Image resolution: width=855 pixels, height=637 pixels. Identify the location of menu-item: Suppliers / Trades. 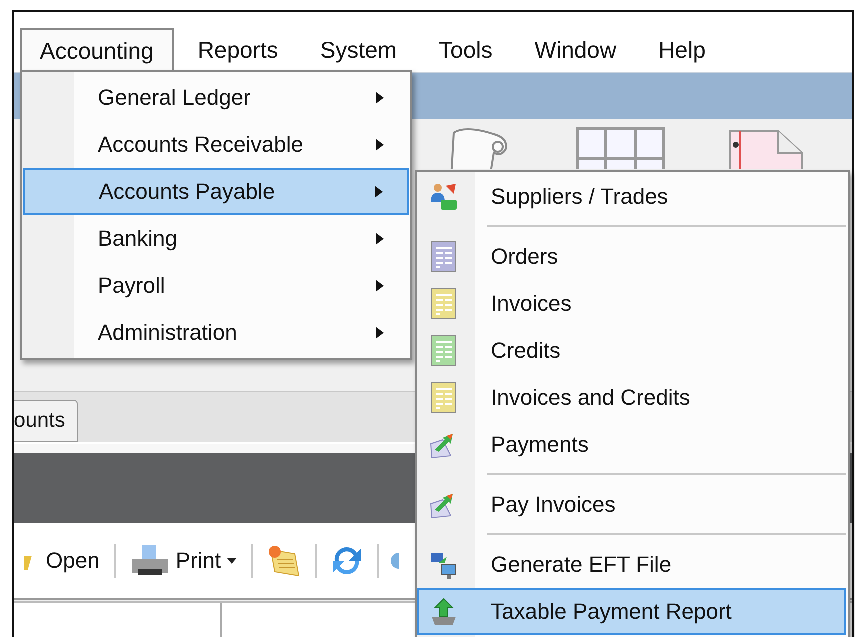
(631, 196).